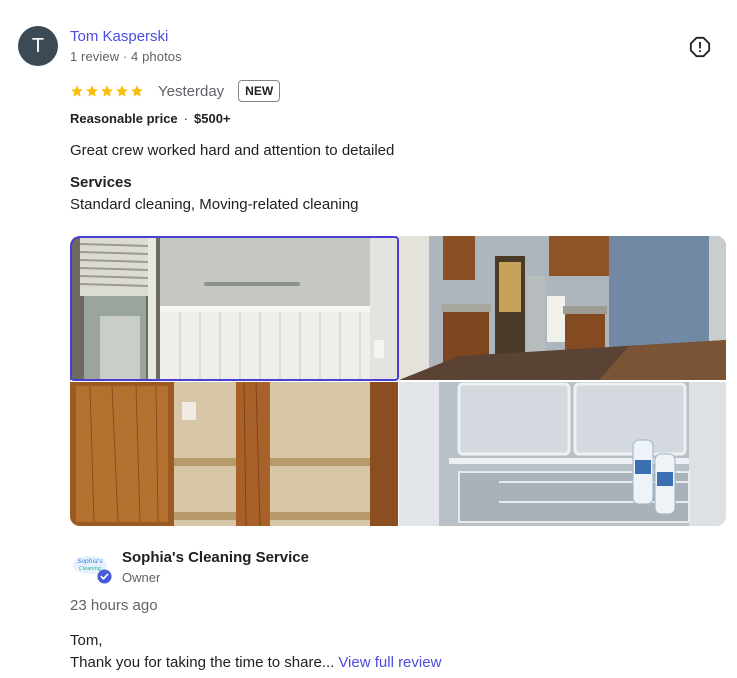 The width and height of the screenshot is (737, 678). I want to click on business-logo: Sophia's Cleaning, so click(92, 568).